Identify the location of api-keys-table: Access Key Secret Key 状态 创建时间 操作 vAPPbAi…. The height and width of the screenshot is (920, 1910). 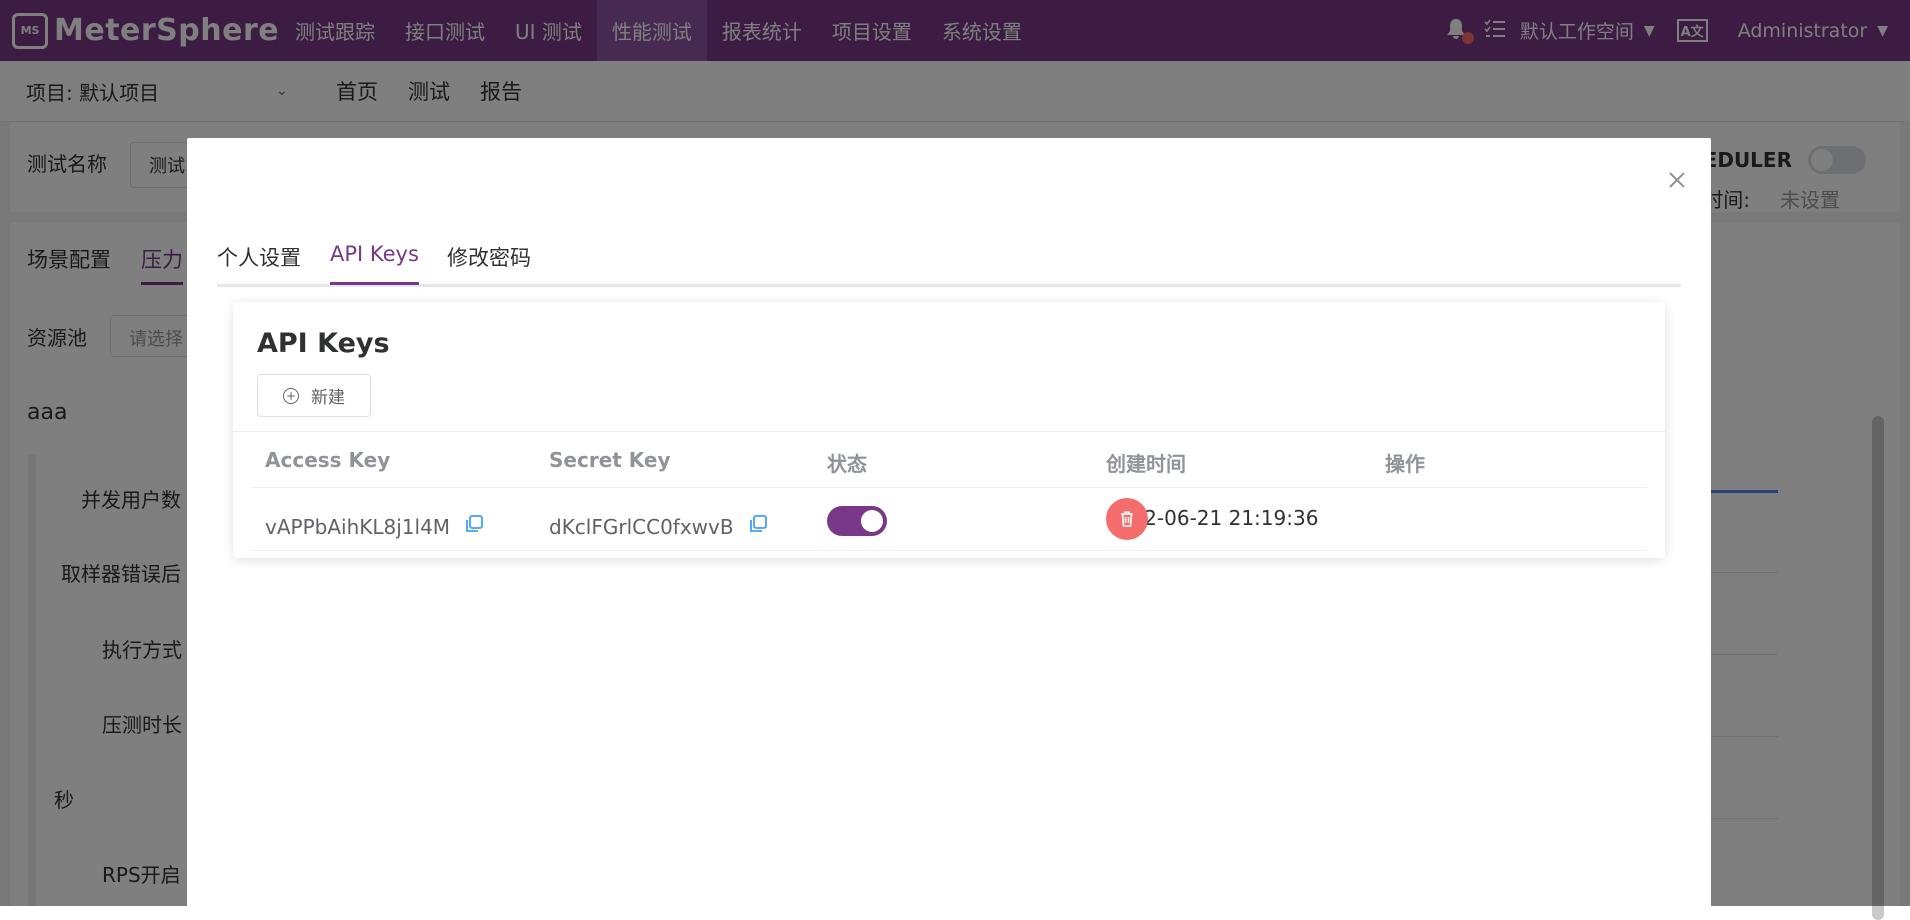
(949, 491).